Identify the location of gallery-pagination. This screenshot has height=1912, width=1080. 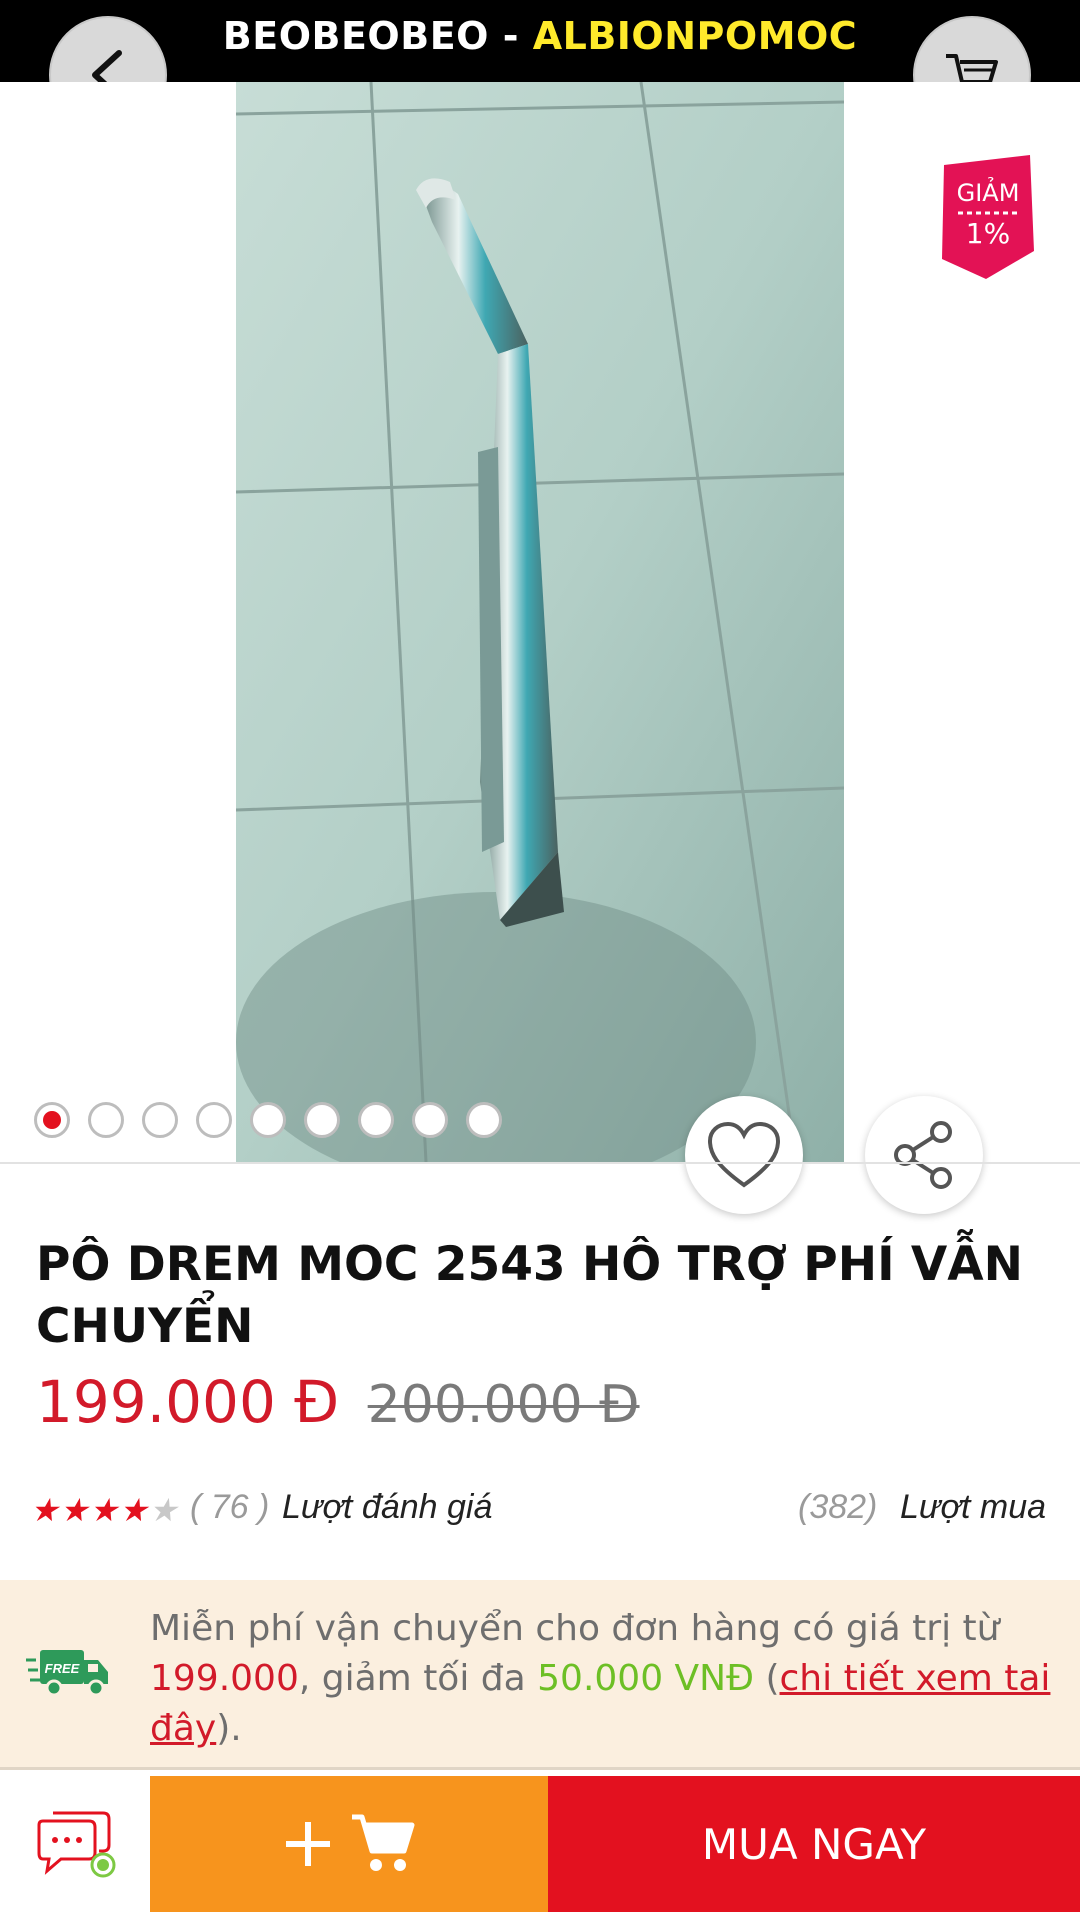
(268, 1120).